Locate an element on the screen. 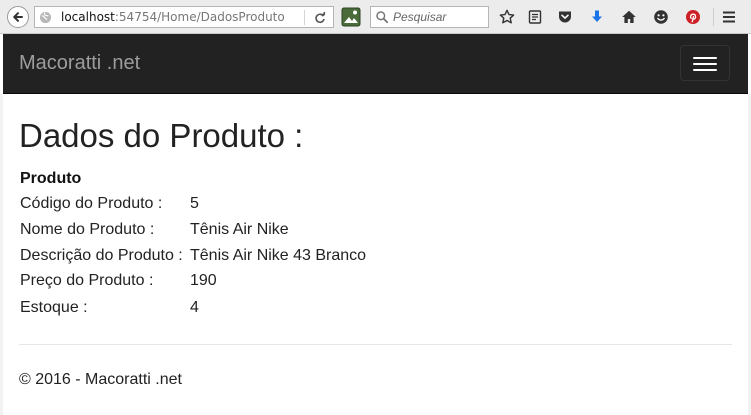  pocket-button is located at coordinates (565, 17).